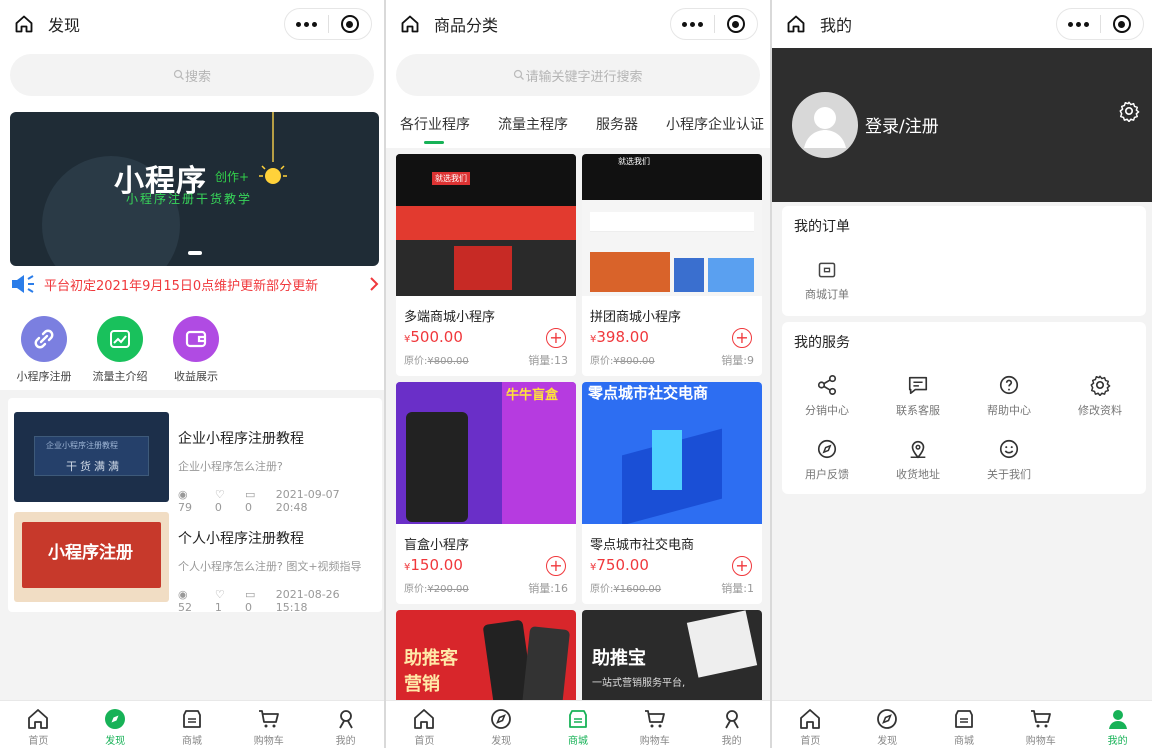 The image size is (1152, 748). What do you see at coordinates (241, 439) in the screenshot?
I see `article-title: 企业小程序注册教程` at bounding box center [241, 439].